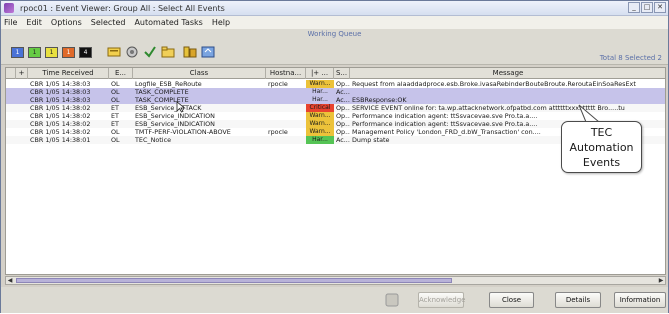  What do you see at coordinates (601, 162) in the screenshot?
I see `callout-line-3: Events` at bounding box center [601, 162].